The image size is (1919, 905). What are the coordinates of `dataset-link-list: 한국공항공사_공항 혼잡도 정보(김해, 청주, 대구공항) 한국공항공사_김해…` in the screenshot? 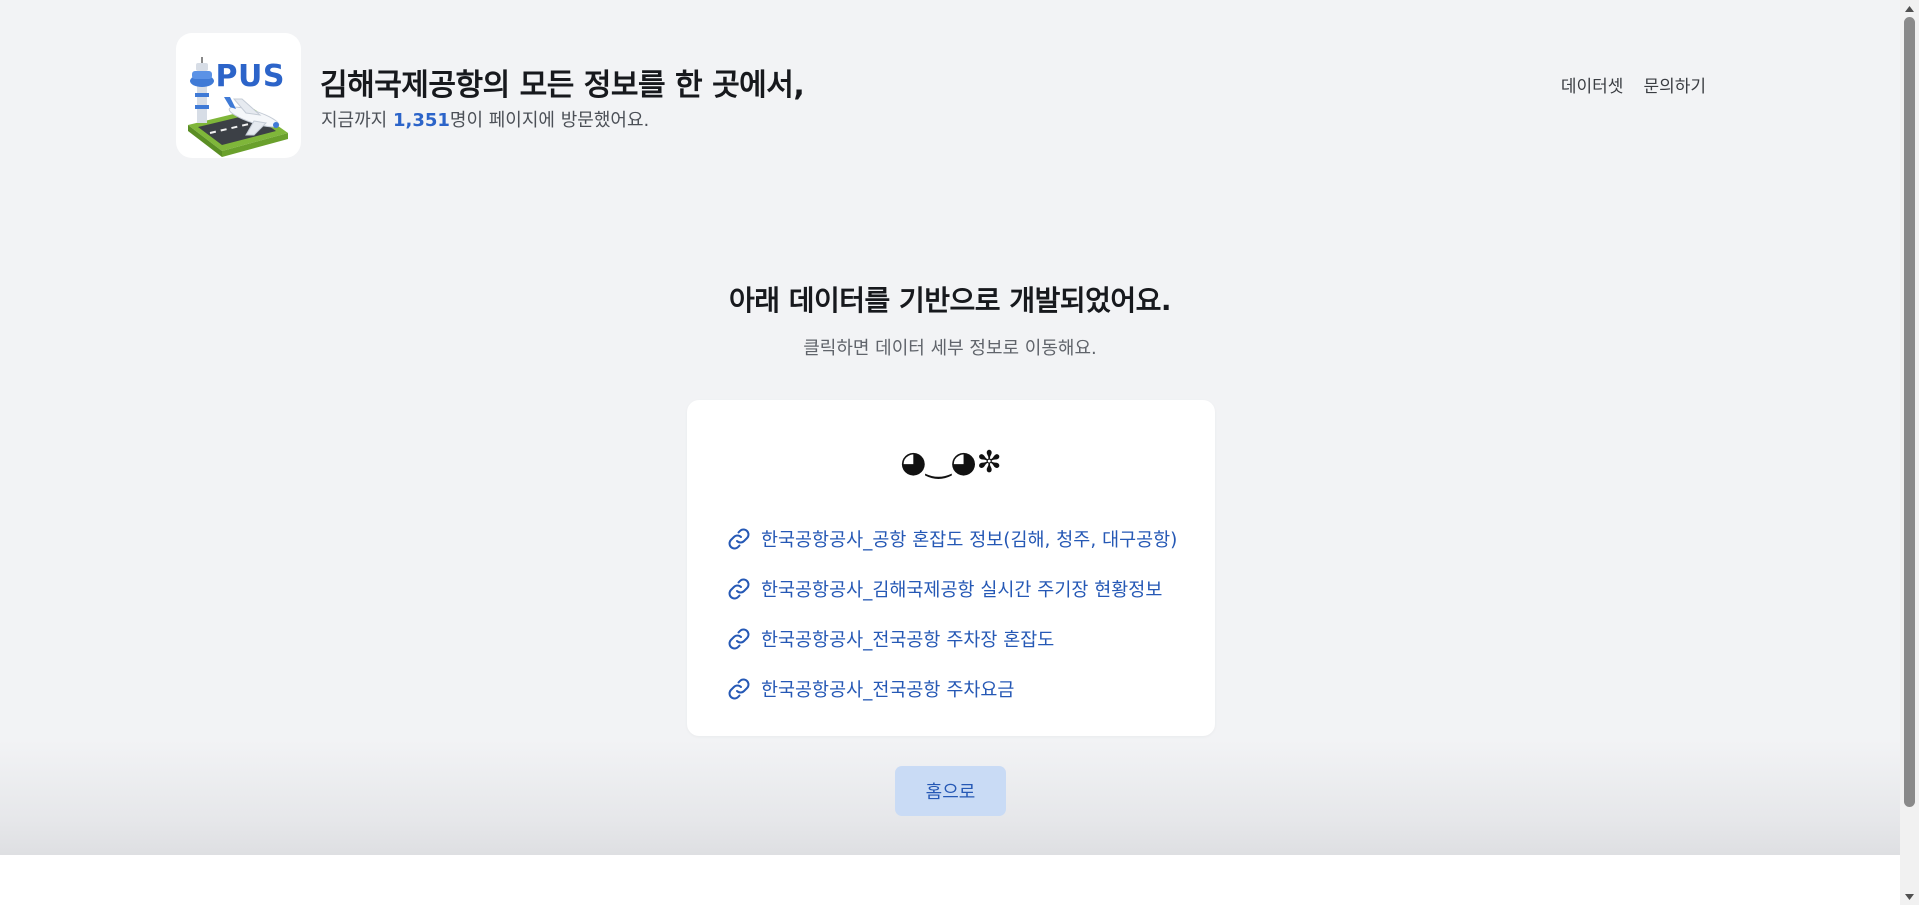 It's located at (952, 614).